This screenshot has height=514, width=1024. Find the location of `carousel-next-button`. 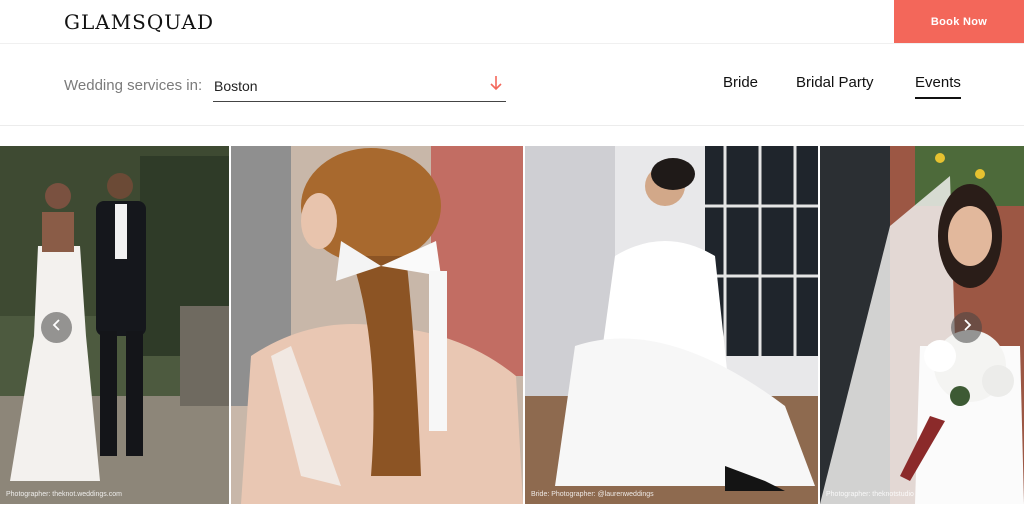

carousel-next-button is located at coordinates (966, 327).